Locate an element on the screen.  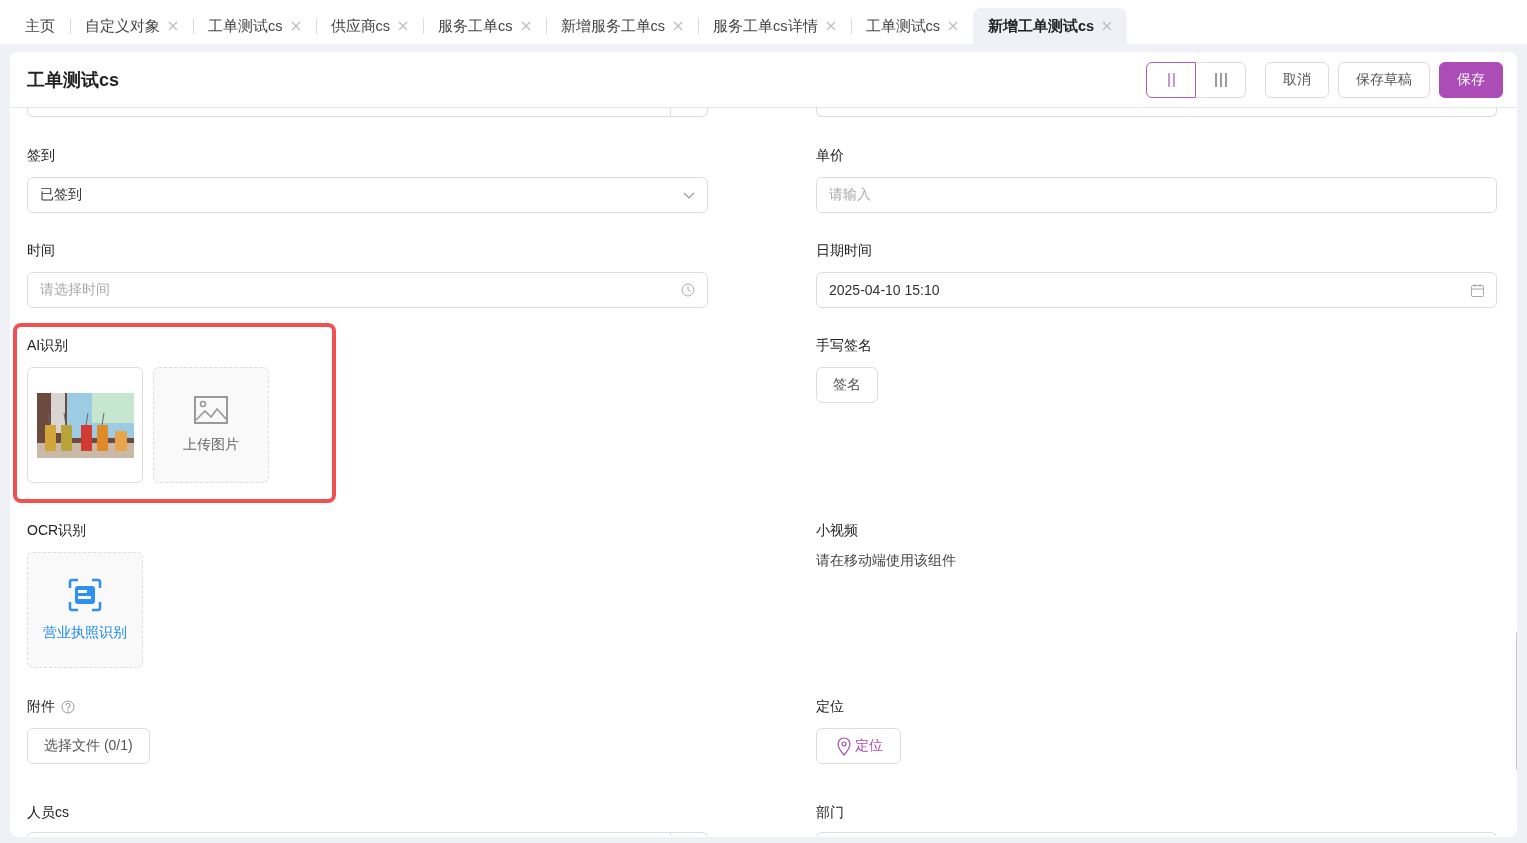
chevron-down-icon is located at coordinates (689, 195).